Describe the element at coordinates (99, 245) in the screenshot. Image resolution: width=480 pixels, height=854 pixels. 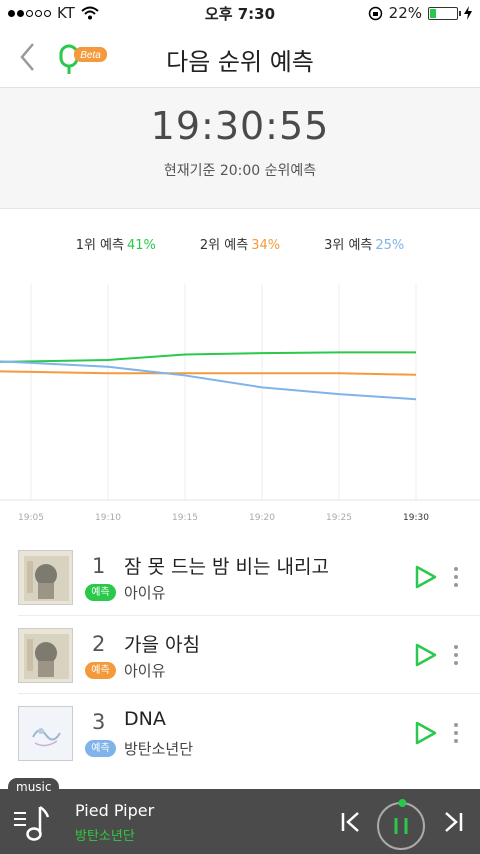
I see `legend-label-1: 1위 예측` at that location.